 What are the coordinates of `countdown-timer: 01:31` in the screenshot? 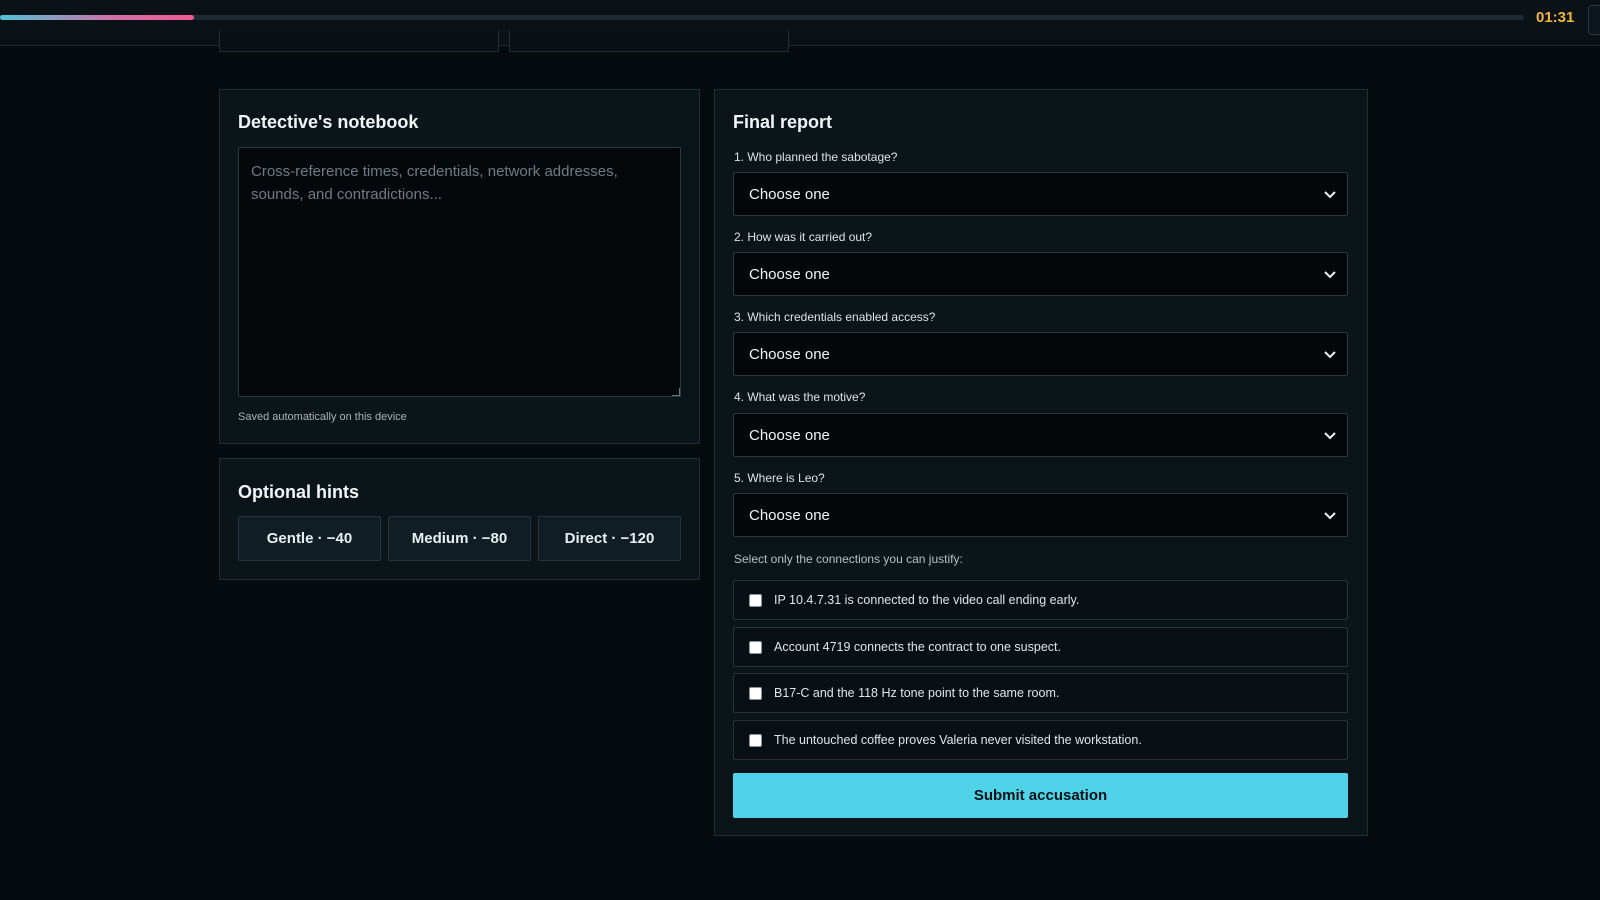 It's located at (1555, 17).